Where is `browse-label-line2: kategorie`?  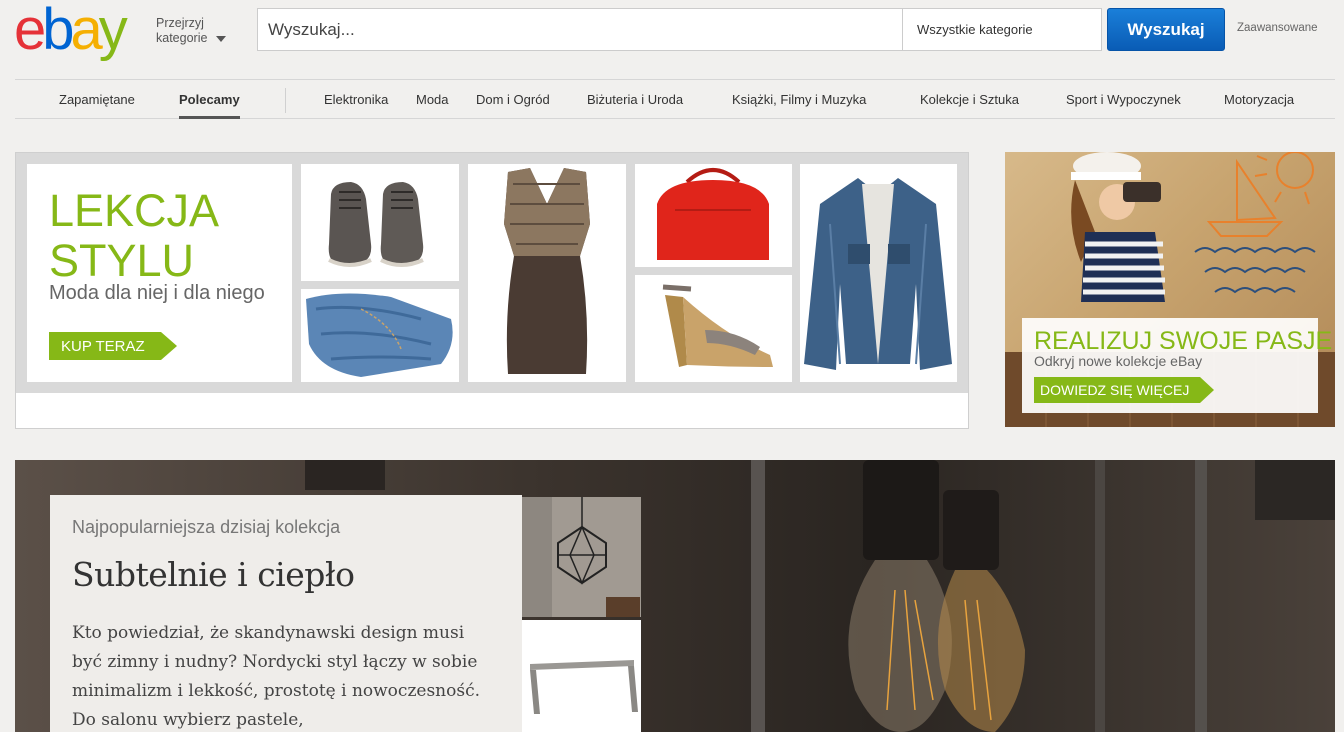
browse-label-line2: kategorie is located at coordinates (182, 38).